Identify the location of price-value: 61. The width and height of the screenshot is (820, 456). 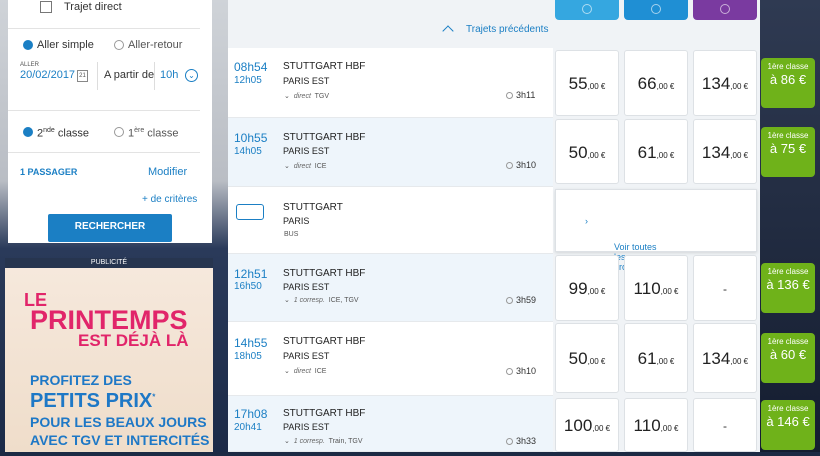
(647, 152).